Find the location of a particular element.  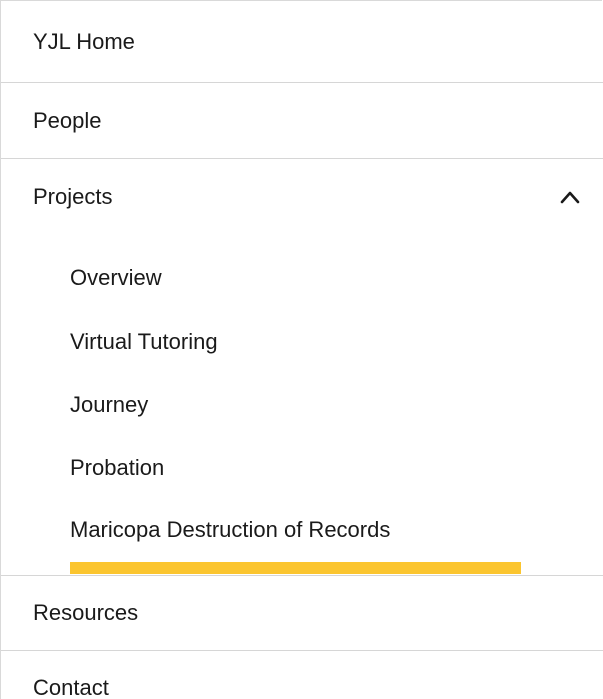

subnav-item-label: Probation is located at coordinates (117, 467).